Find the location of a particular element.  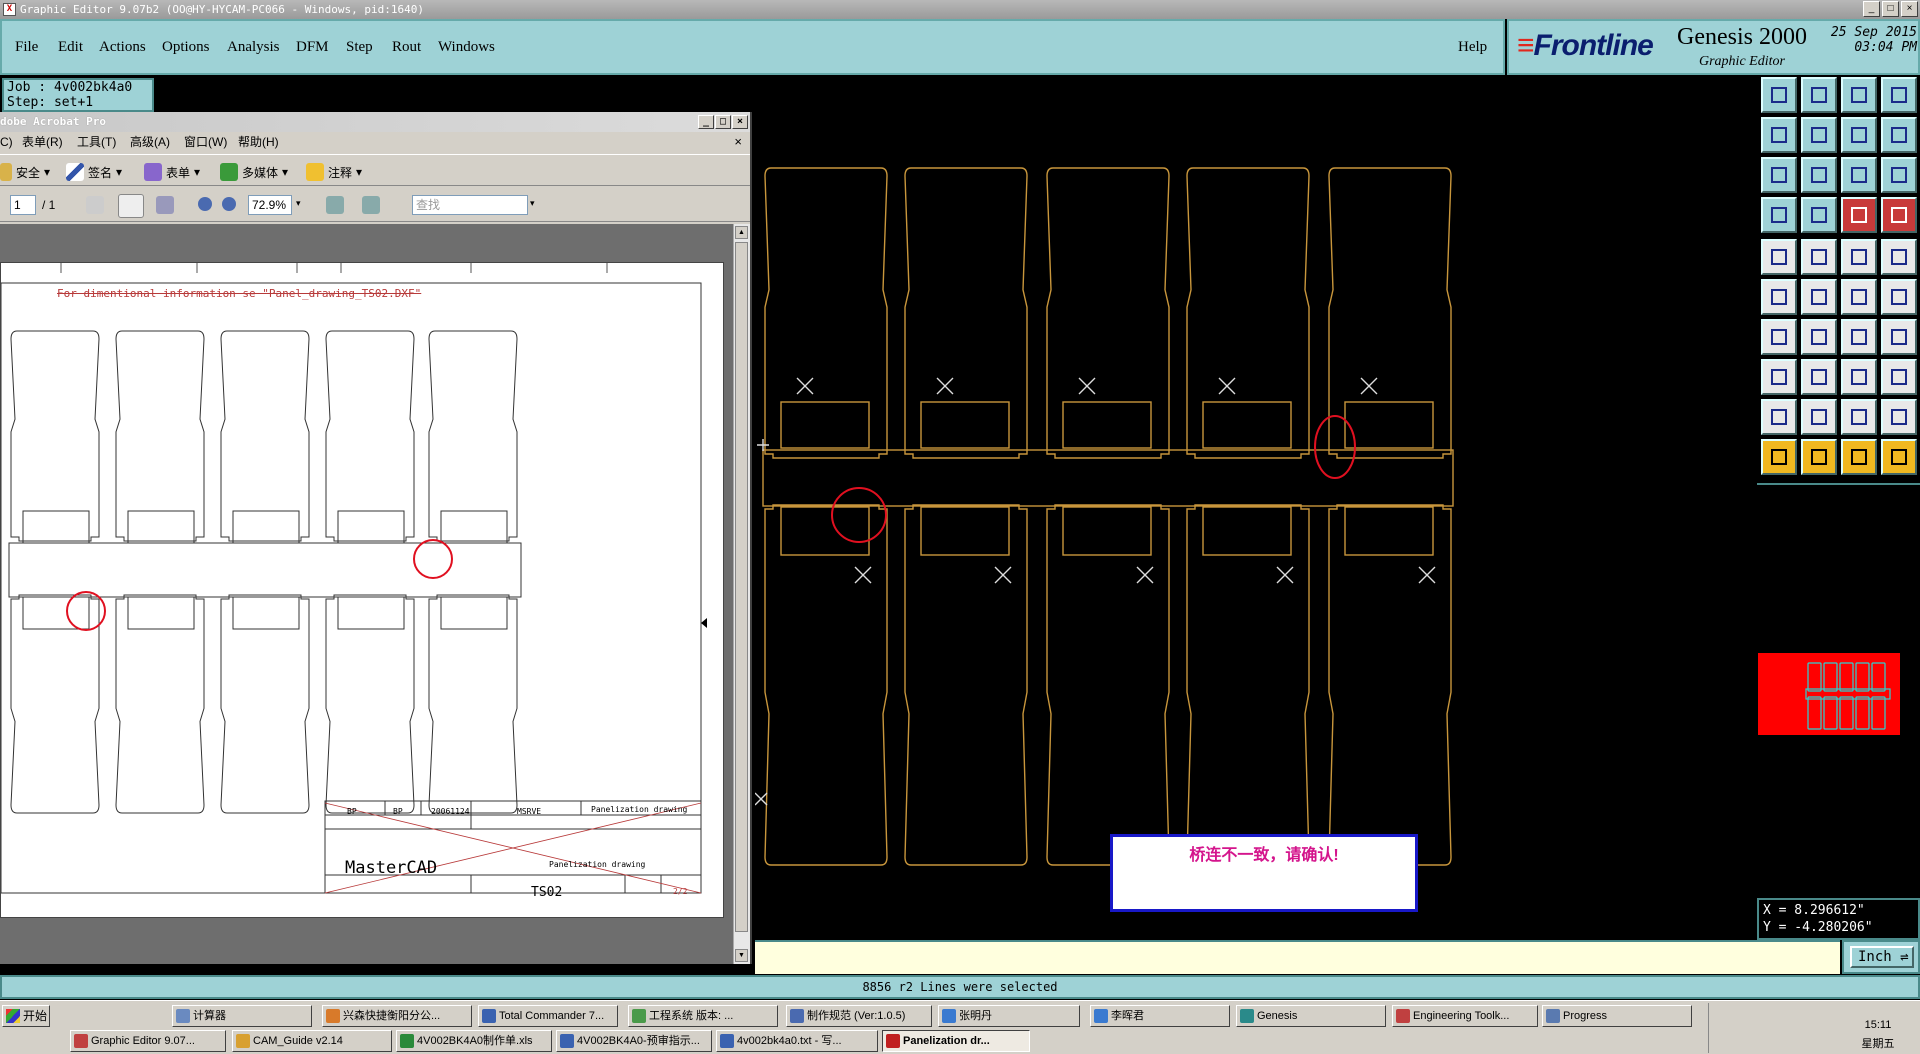

taskbar-item: Genesis is located at coordinates (1311, 1016).